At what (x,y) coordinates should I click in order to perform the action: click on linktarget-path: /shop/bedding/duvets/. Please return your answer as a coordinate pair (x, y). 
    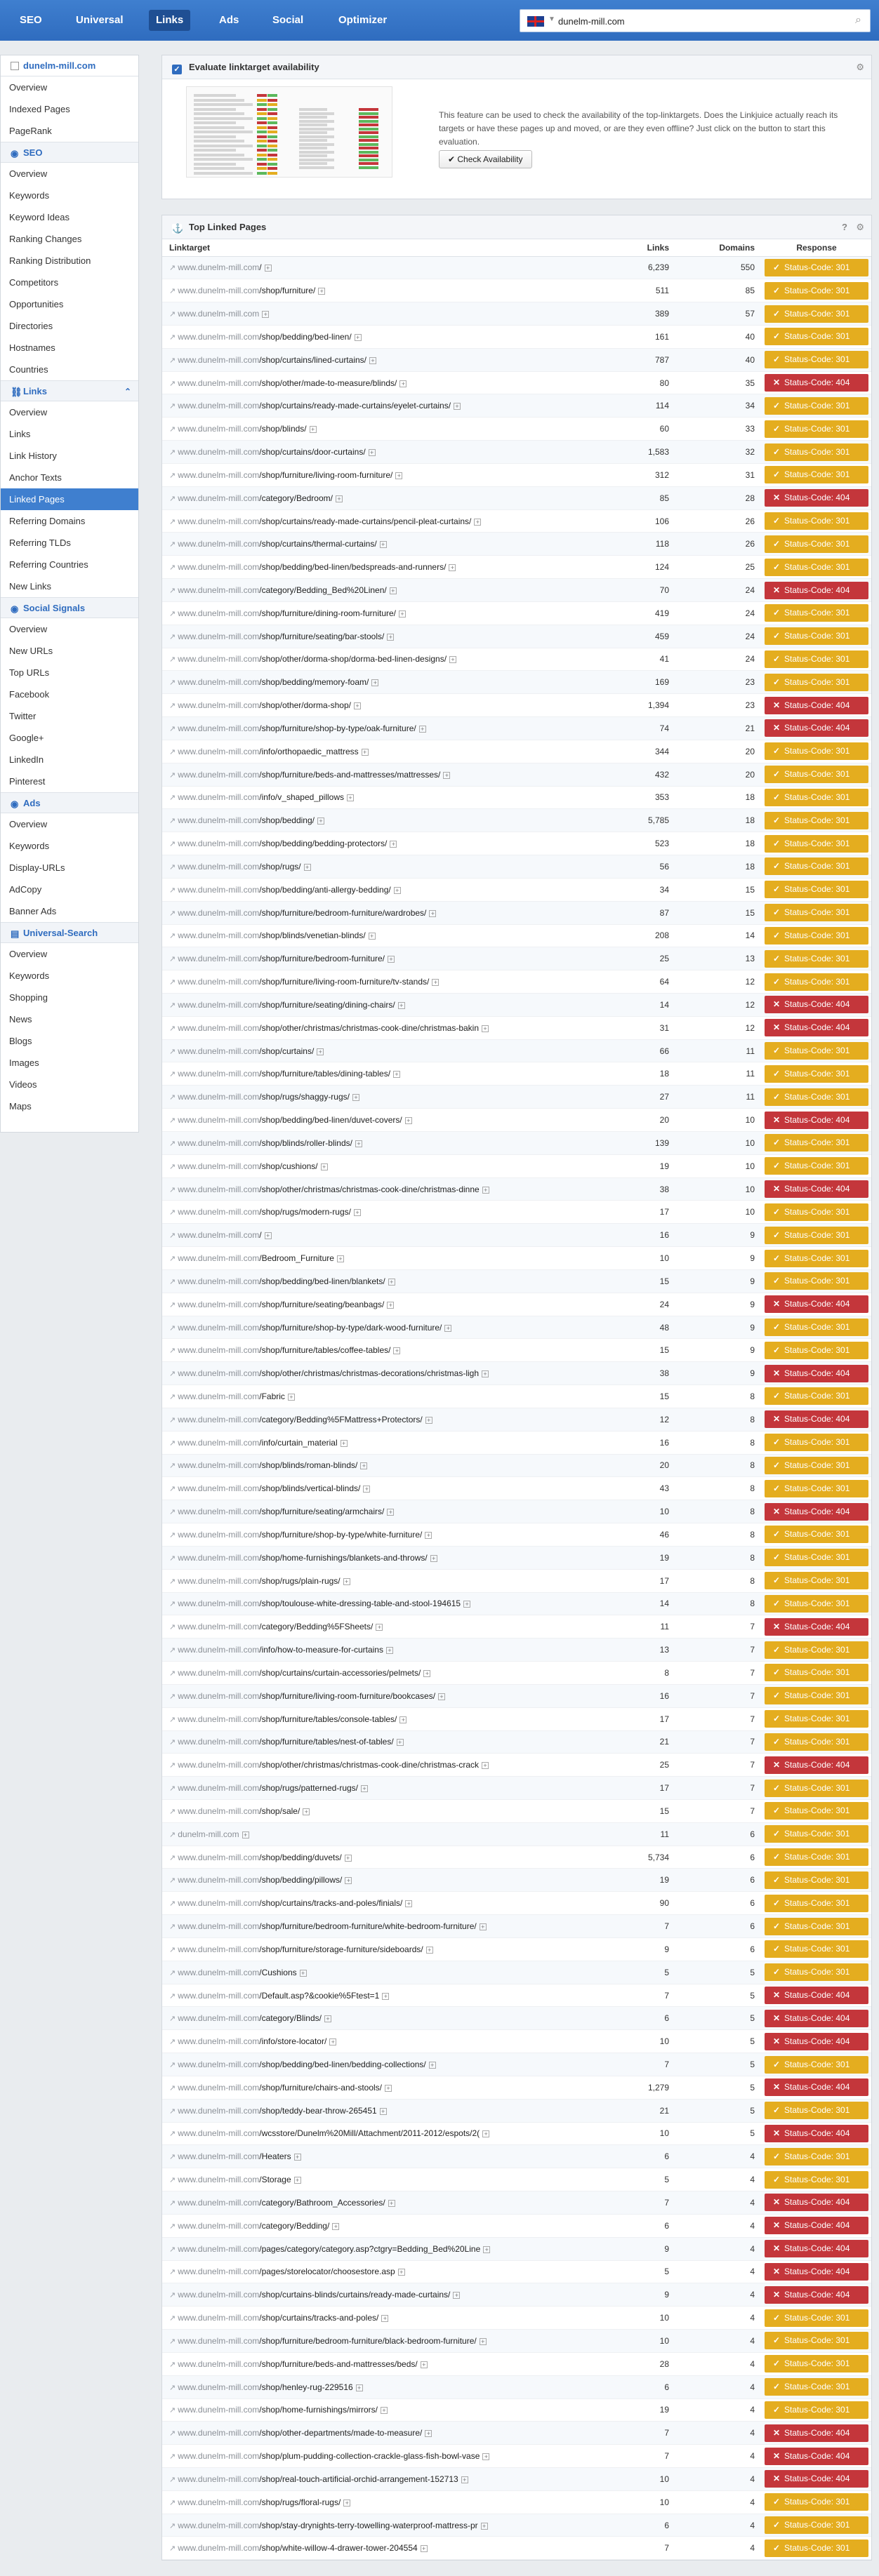
    Looking at the image, I should click on (300, 1858).